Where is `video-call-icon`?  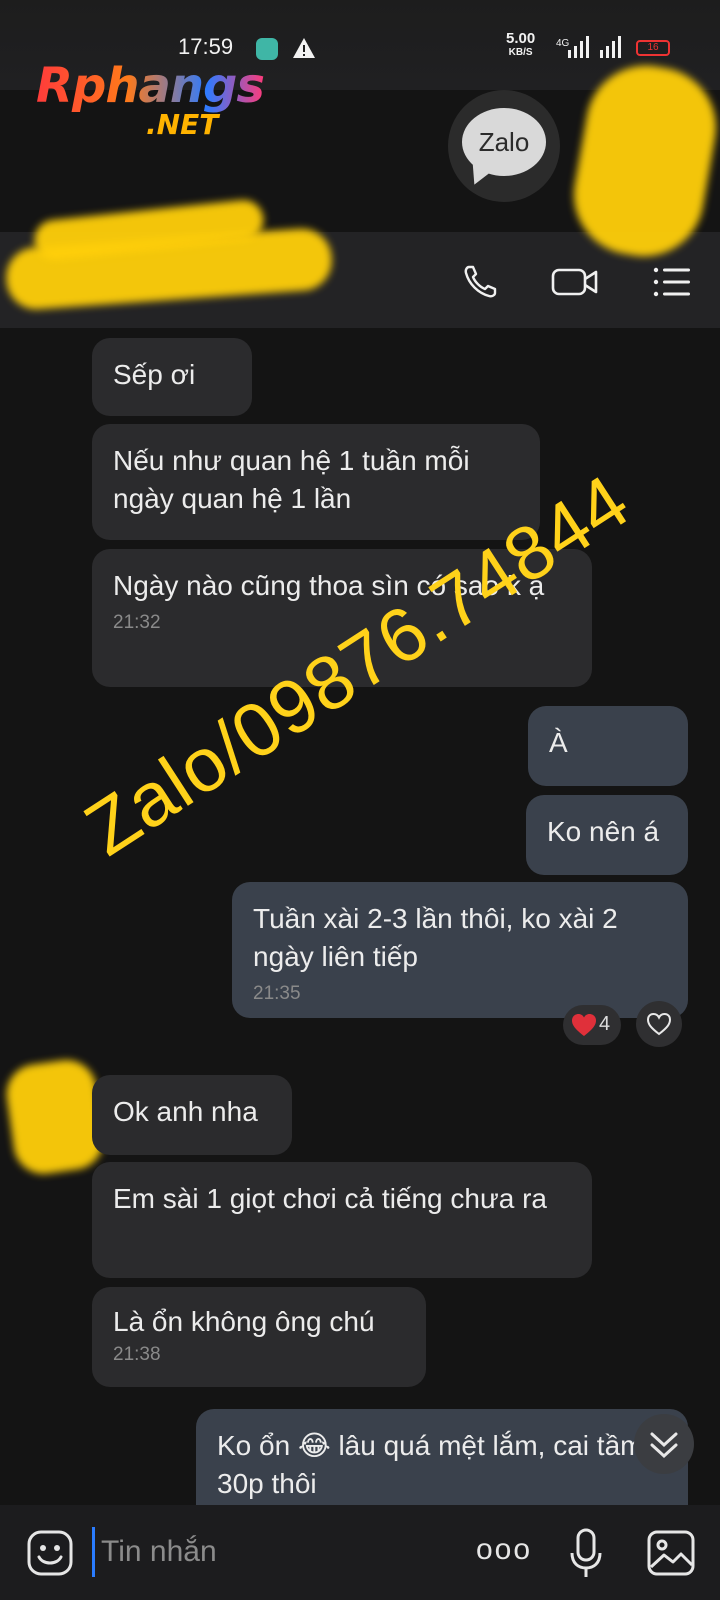
video-call-icon is located at coordinates (575, 282).